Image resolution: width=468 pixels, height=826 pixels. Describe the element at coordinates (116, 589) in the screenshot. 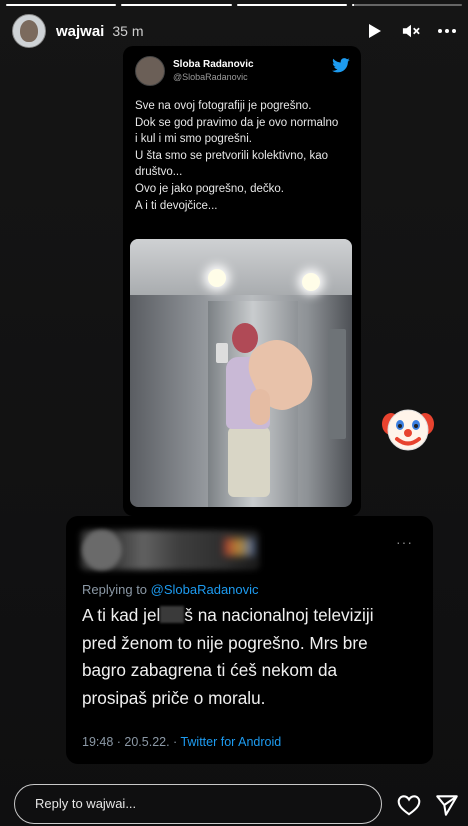

I see `replying-prefix: Replying to` at that location.